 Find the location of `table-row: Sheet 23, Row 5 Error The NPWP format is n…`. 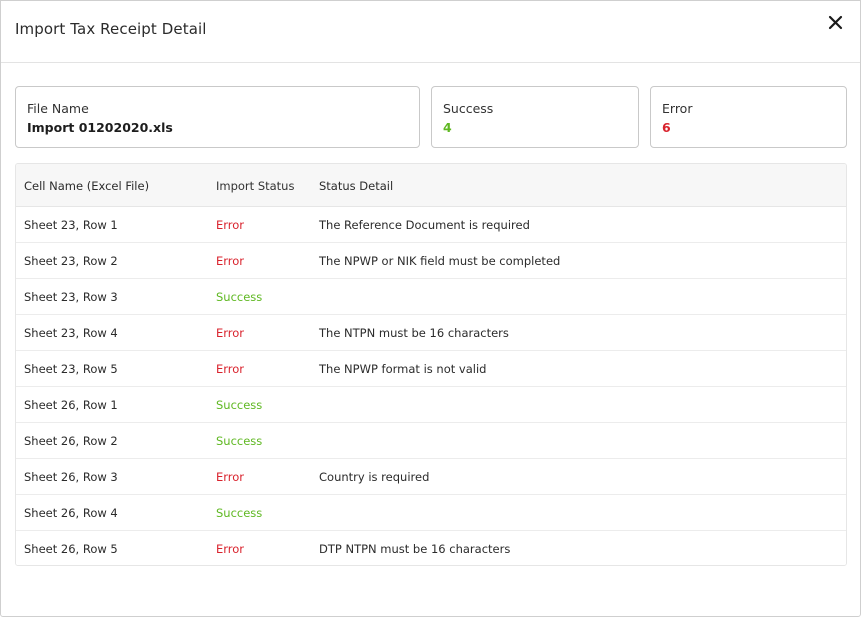

table-row: Sheet 23, Row 5 Error The NPWP format is n… is located at coordinates (431, 369).